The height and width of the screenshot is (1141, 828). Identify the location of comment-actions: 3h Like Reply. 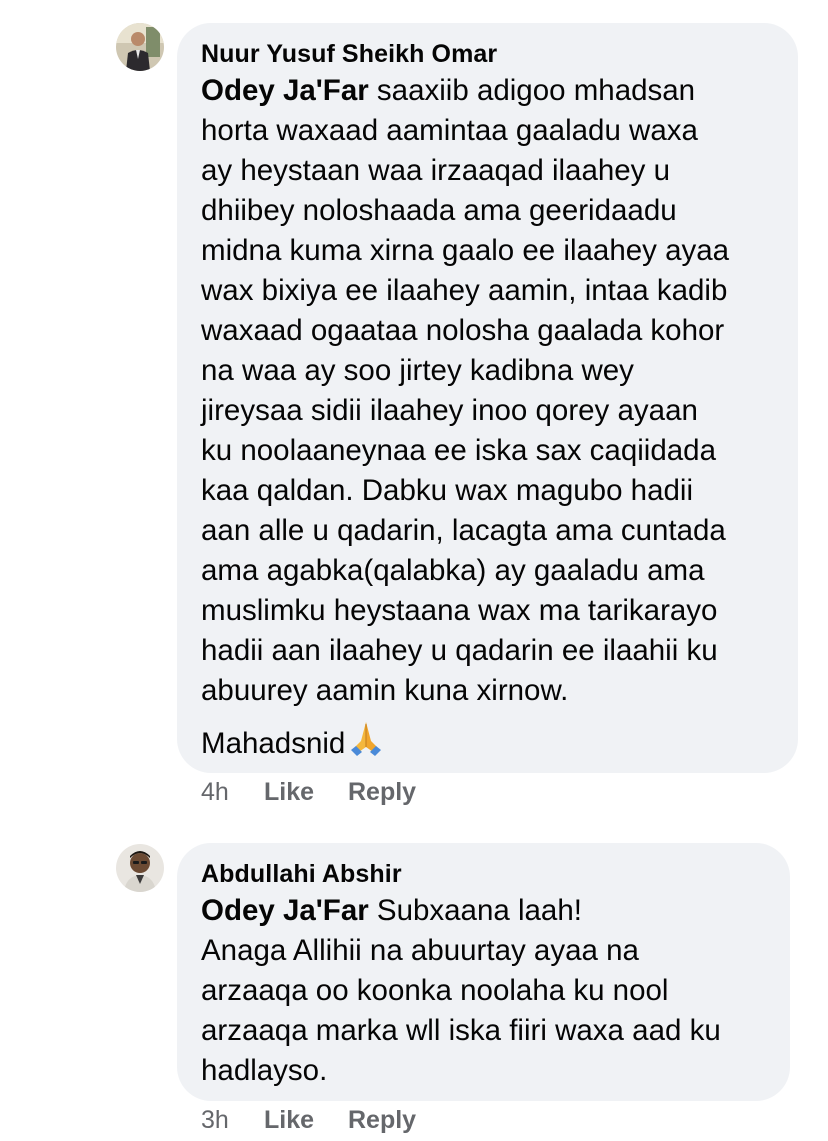
(308, 1120).